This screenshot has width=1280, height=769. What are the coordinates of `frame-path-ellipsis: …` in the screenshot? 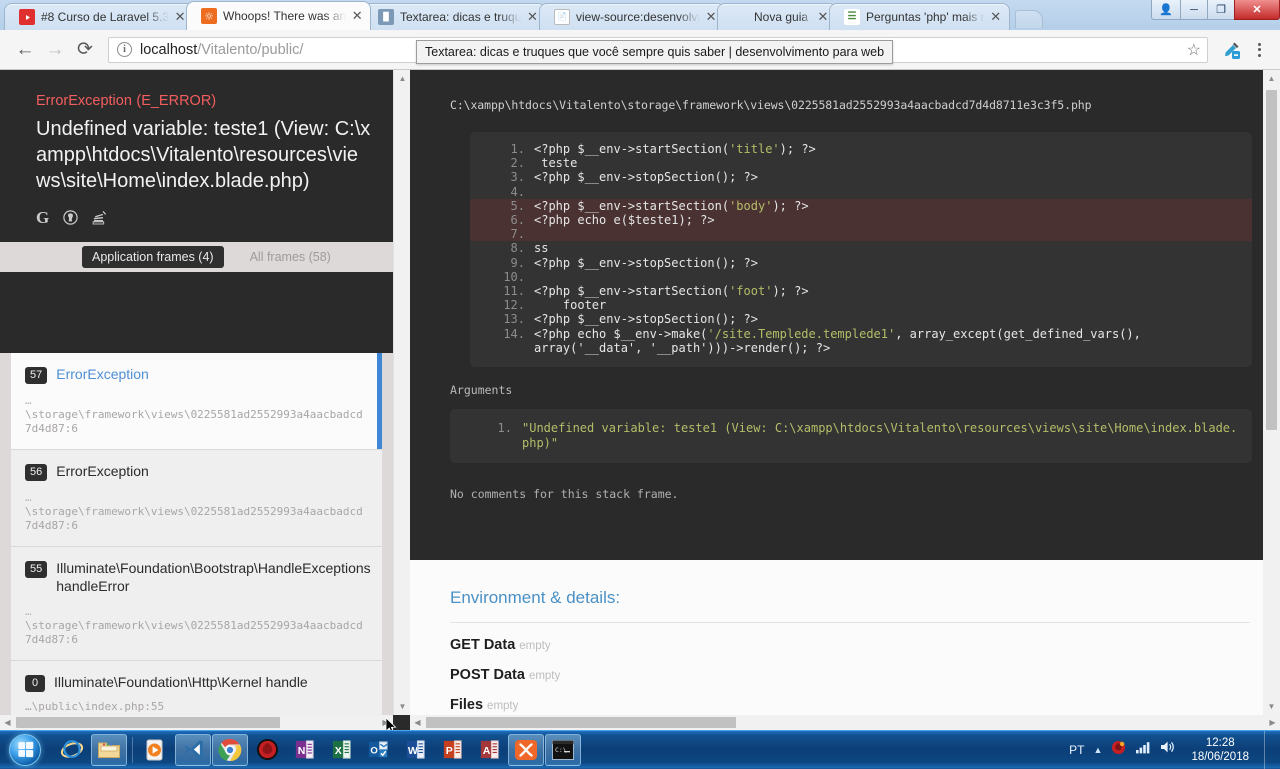 It's located at (29, 497).